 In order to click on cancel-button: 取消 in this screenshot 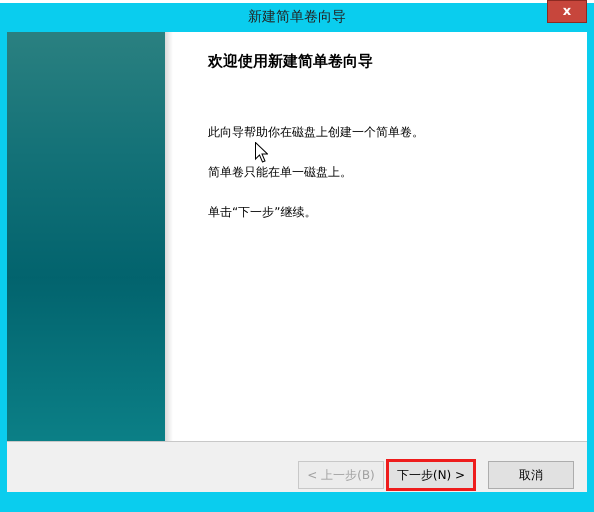, I will do `click(531, 475)`.